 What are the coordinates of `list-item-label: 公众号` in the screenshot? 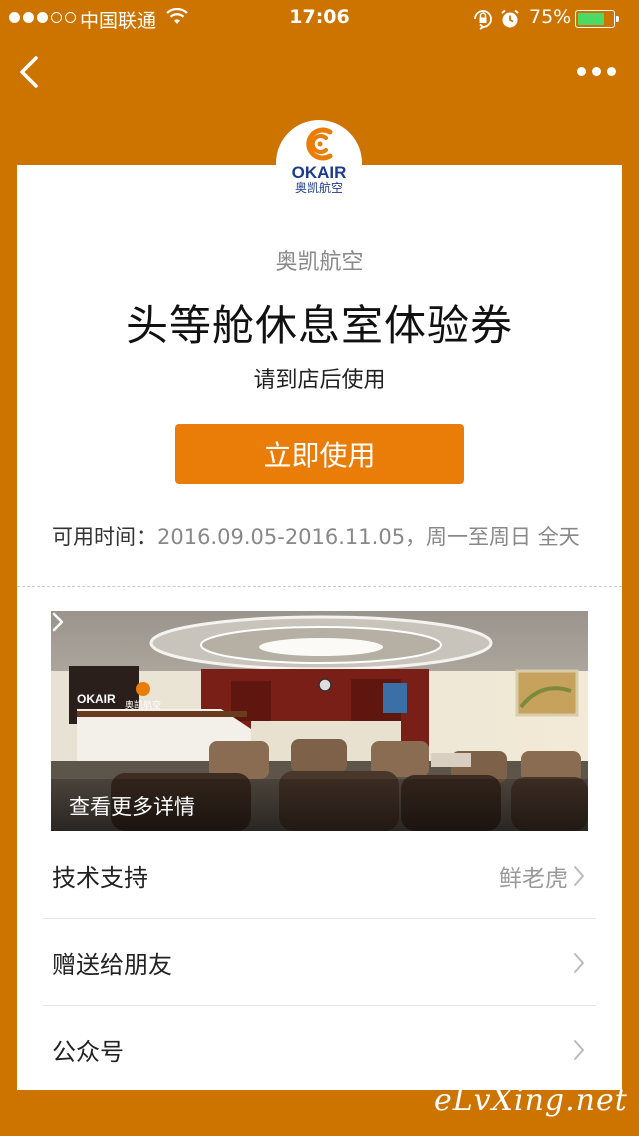 It's located at (88, 1052).